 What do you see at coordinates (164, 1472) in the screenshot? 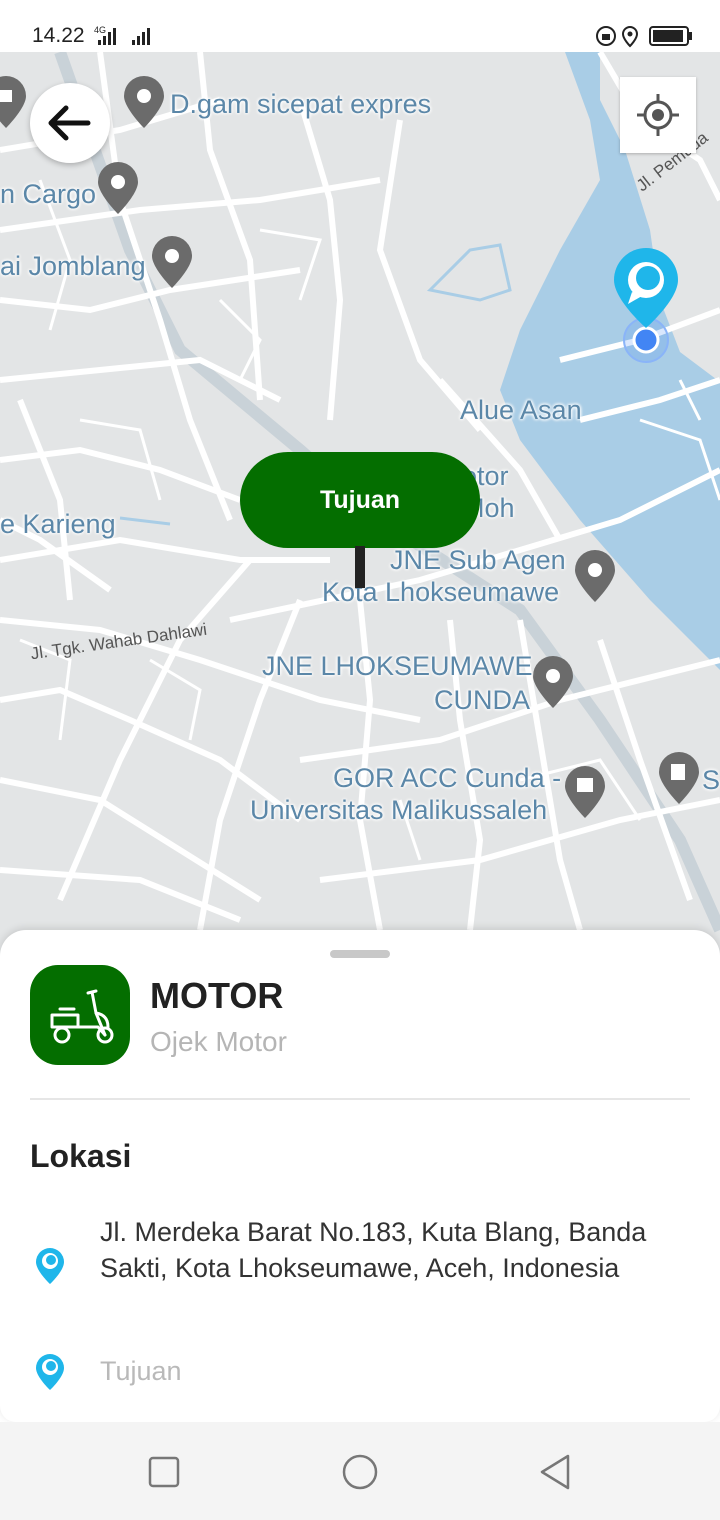
I see `recents-square-icon` at bounding box center [164, 1472].